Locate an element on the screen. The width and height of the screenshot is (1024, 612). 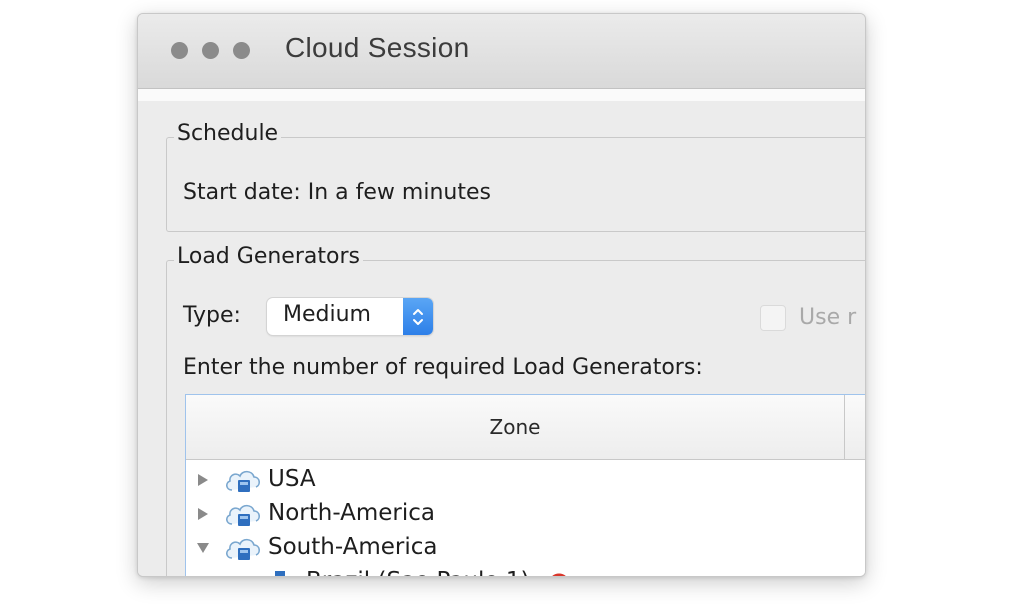
toolbar-strip is located at coordinates (501, 95).